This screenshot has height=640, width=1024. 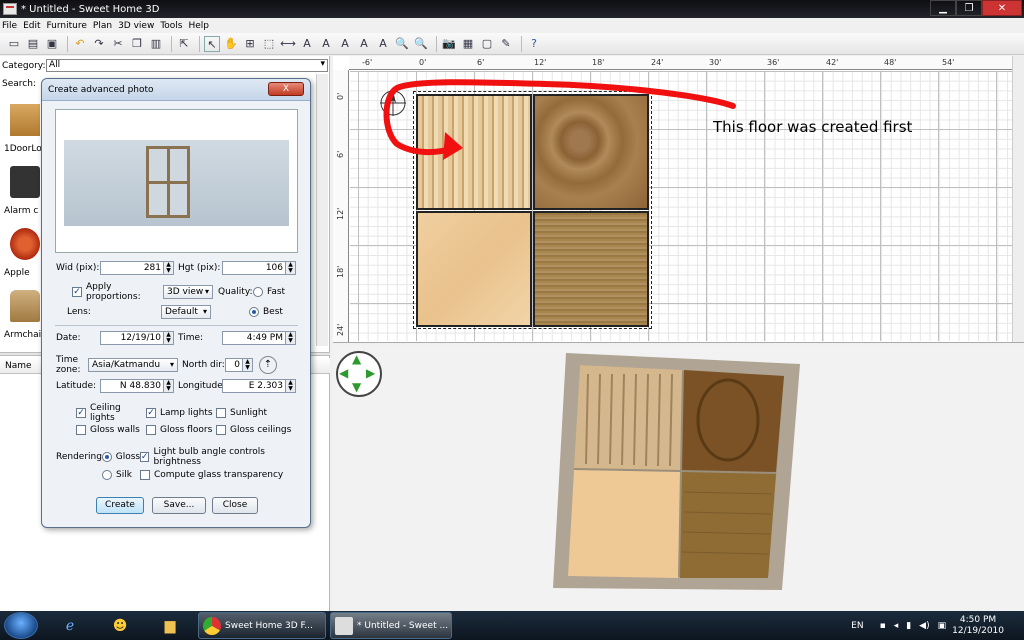 I want to click on copy-icon: ❐, so click(x=137, y=44).